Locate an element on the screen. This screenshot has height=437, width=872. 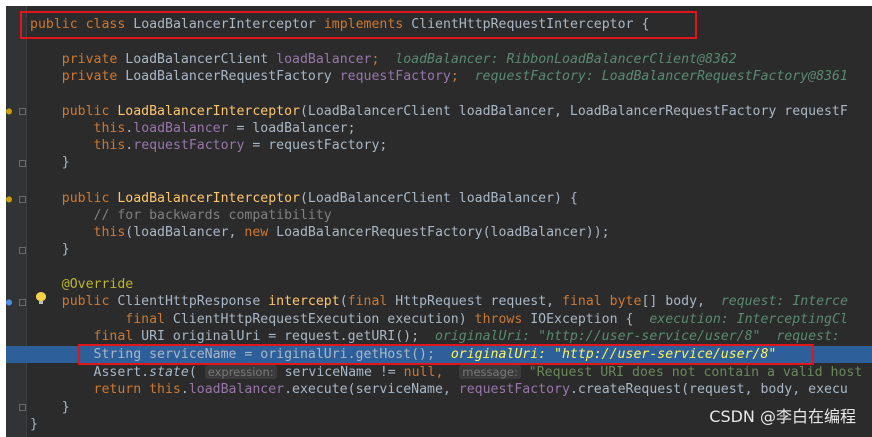
watermark: CSDN @李白在编程 is located at coordinates (782, 416).